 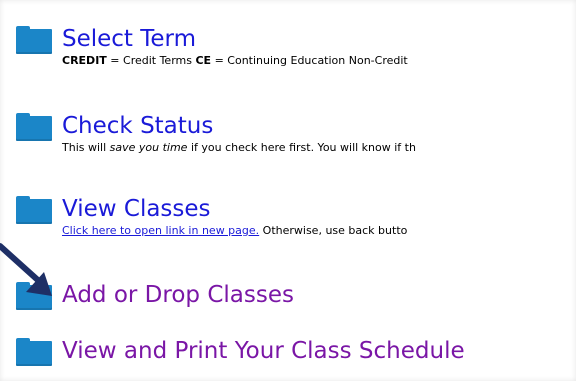 I want to click on view-print-schedule-link: View and Print Your Class Schedule, so click(x=263, y=351).